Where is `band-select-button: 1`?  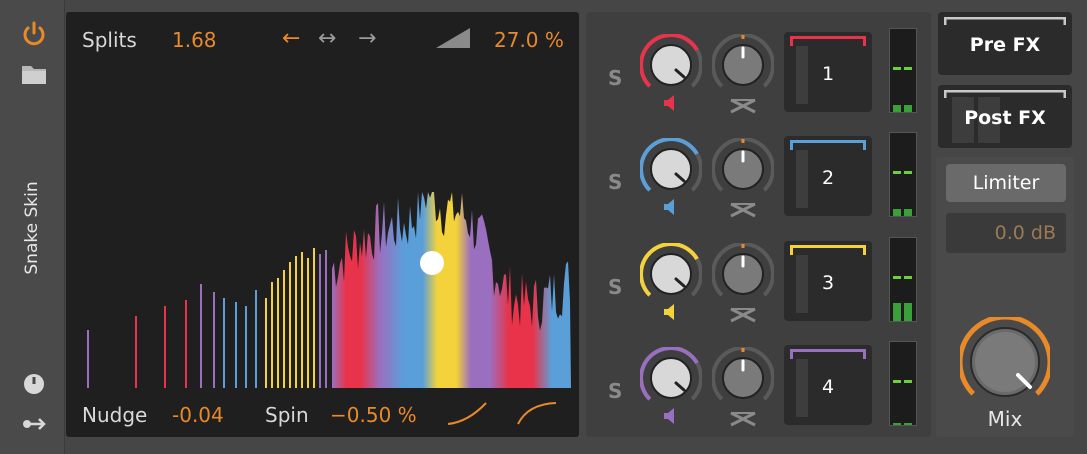
band-select-button: 1 is located at coordinates (828, 72).